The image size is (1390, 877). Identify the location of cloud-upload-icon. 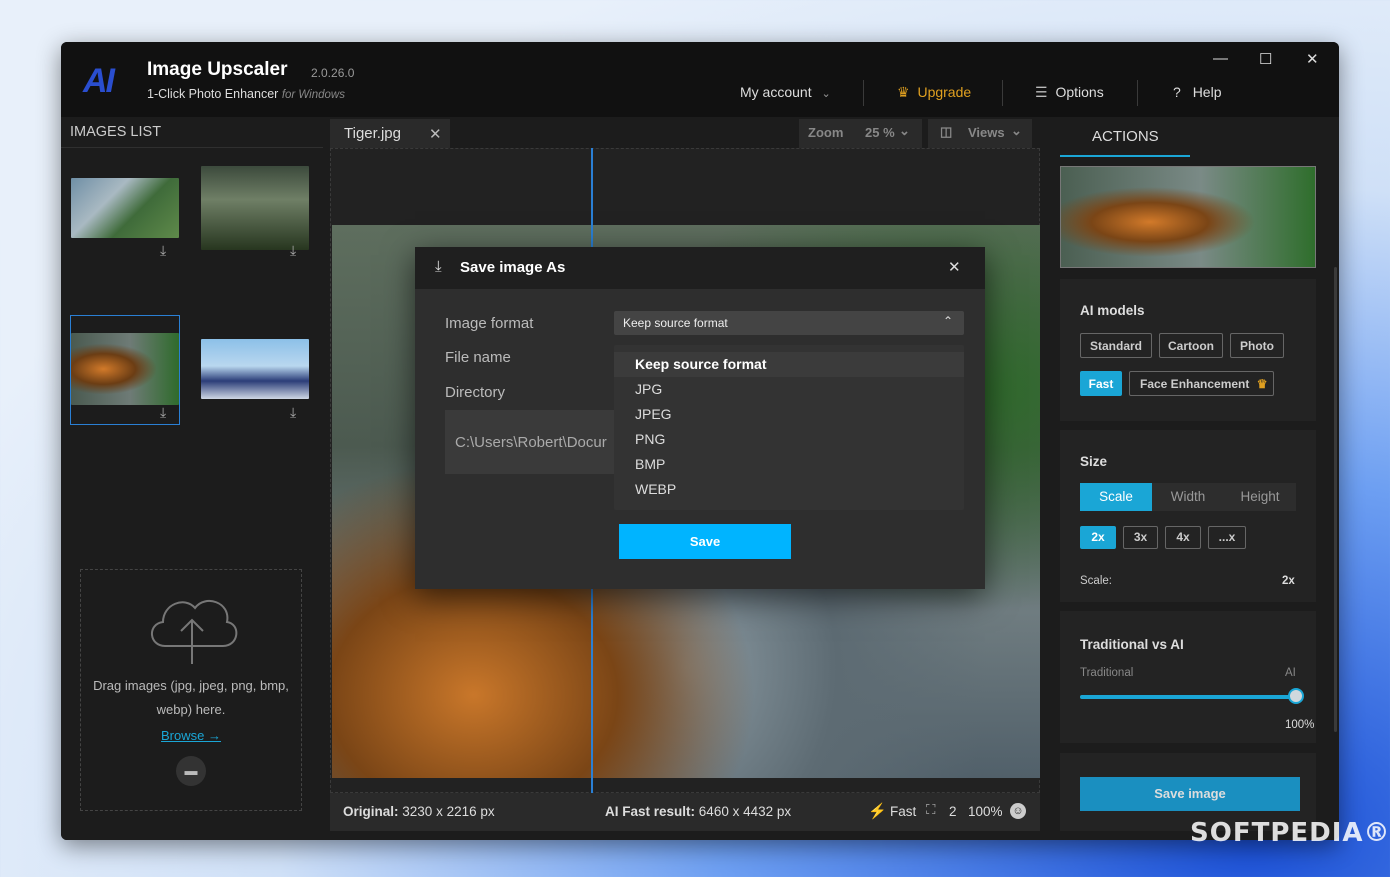
(194, 631).